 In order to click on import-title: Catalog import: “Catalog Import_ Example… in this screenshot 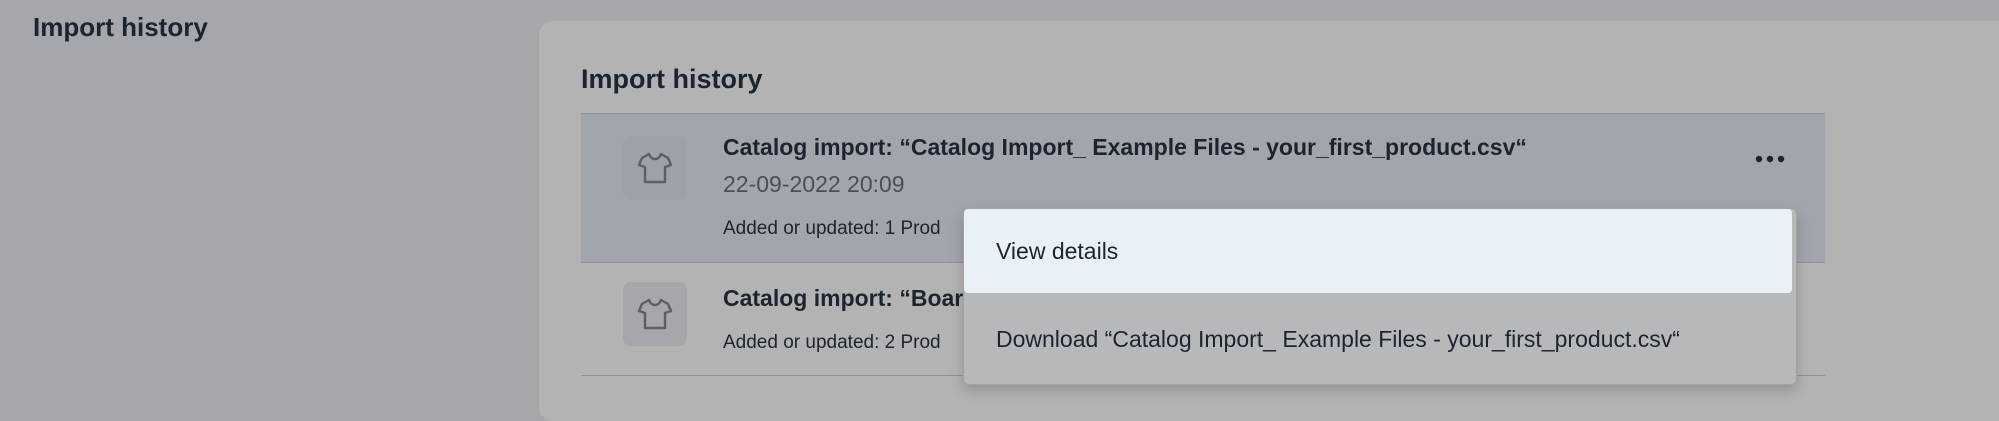, I will do `click(1125, 147)`.